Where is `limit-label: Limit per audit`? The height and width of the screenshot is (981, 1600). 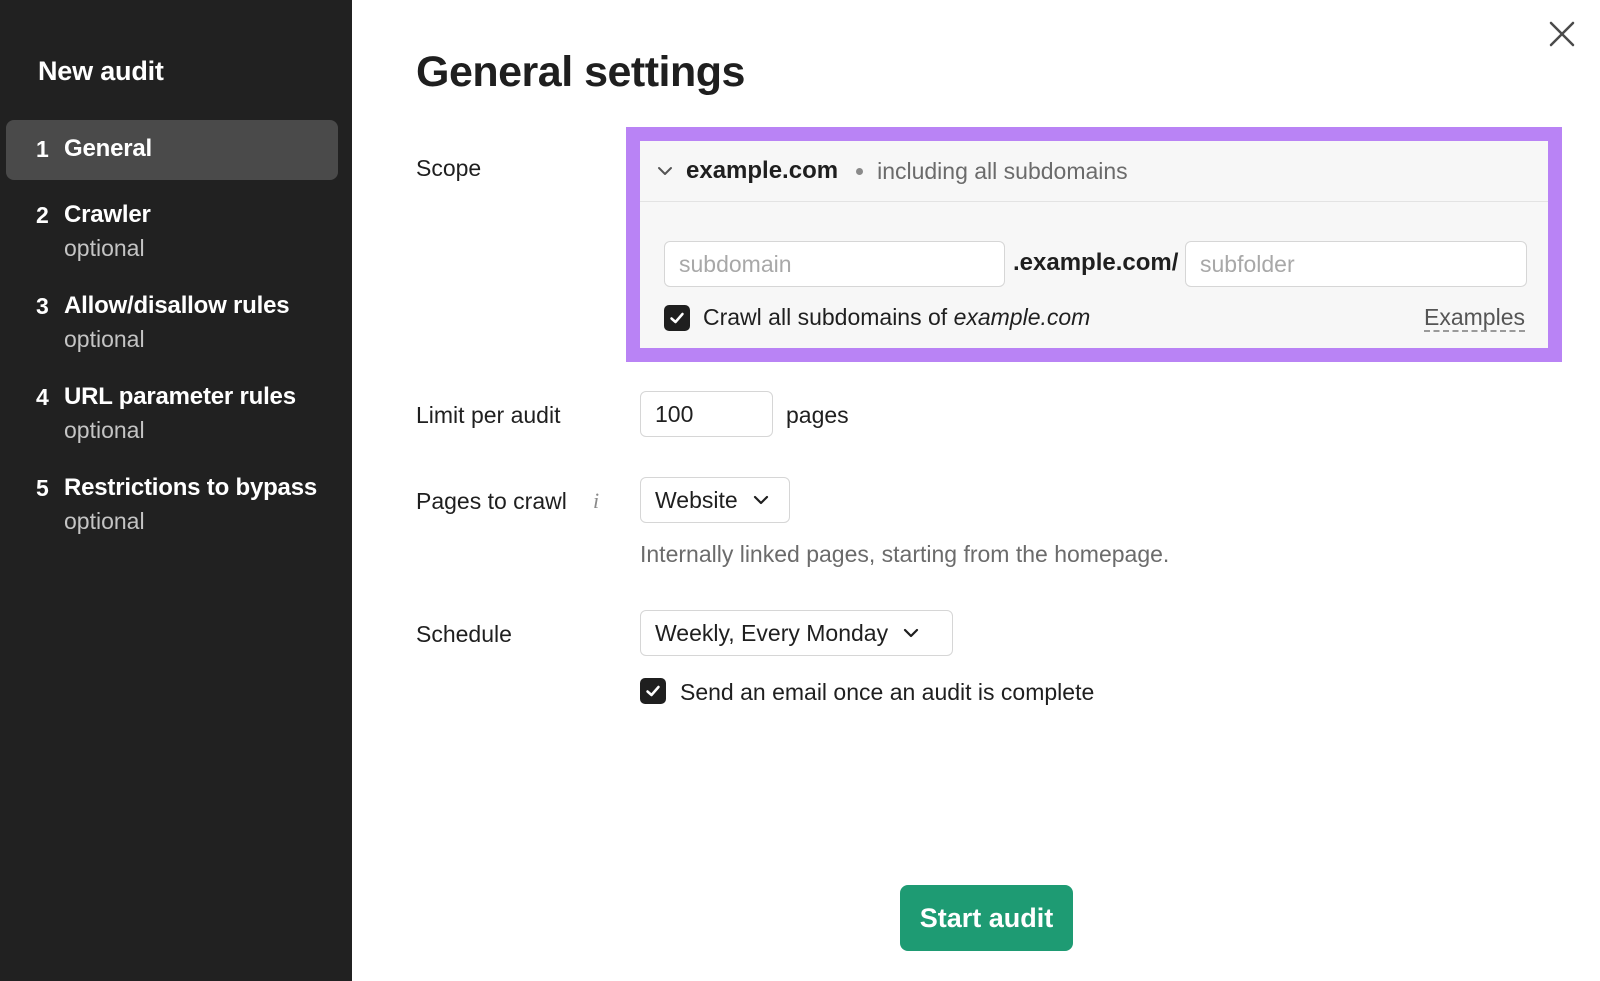
limit-label: Limit per audit is located at coordinates (488, 415).